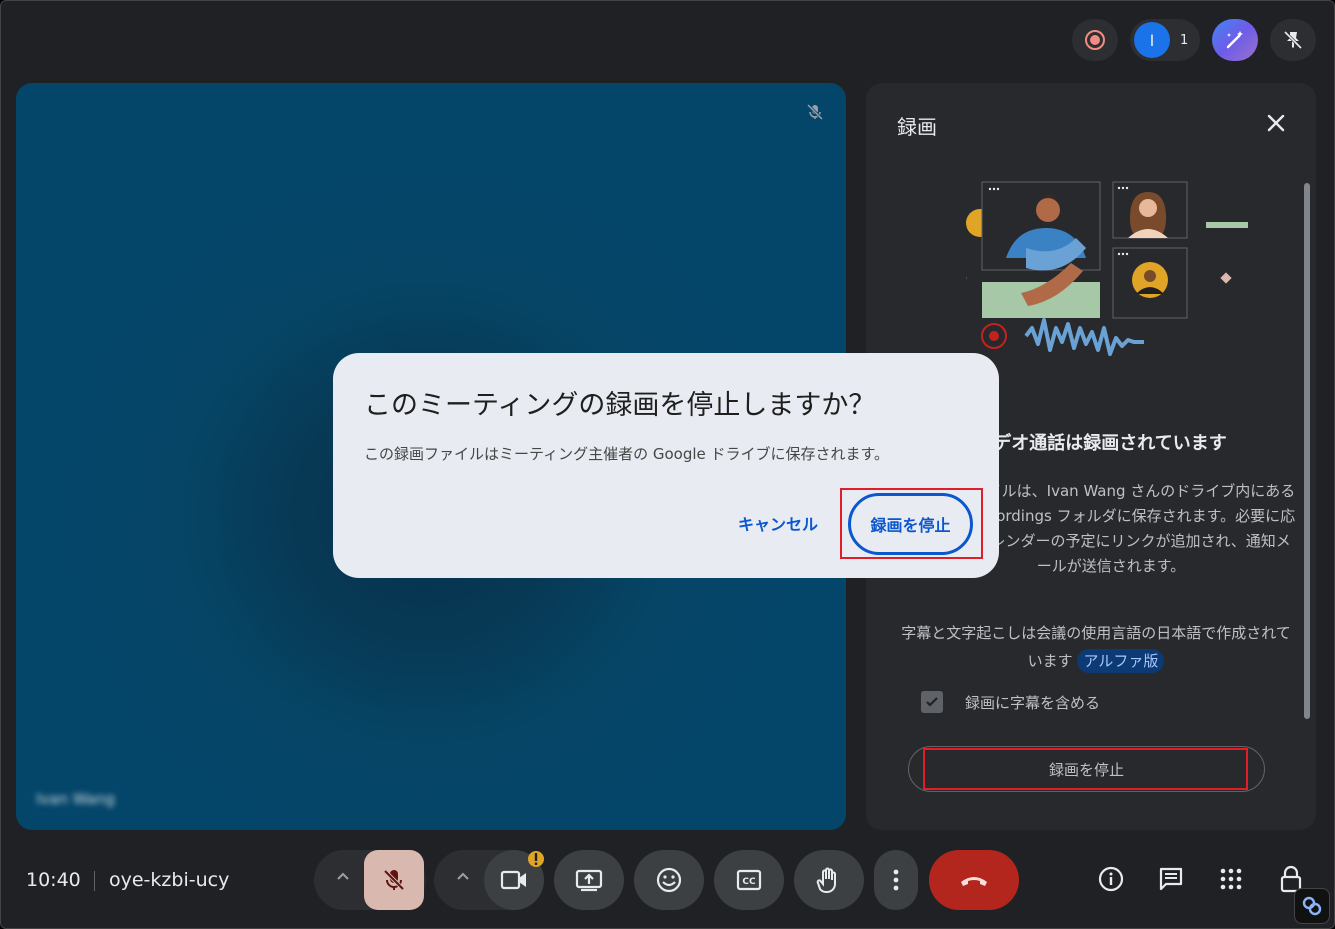  What do you see at coordinates (1096, 647) in the screenshot?
I see `caption-language-note: 字幕と文字起こしは会議の使用言語の日本語で作成されています アルファ版` at bounding box center [1096, 647].